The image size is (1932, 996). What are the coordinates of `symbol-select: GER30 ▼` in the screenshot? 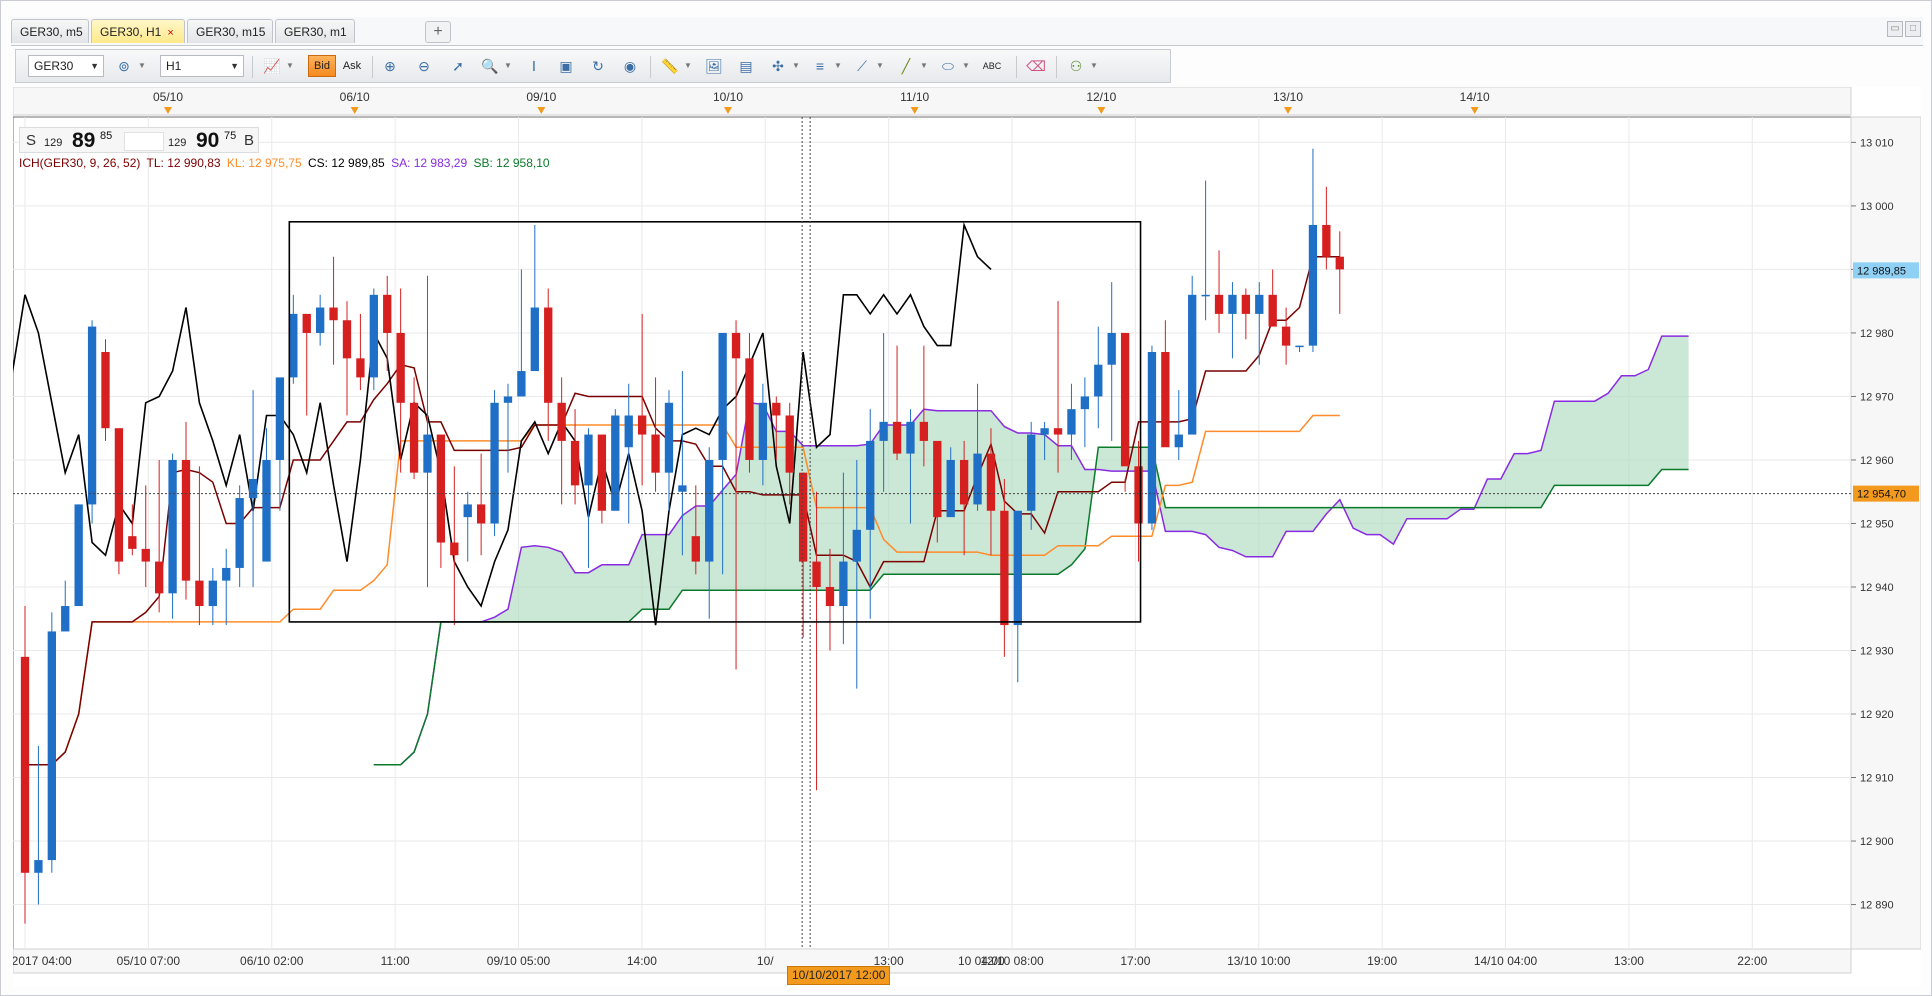 It's located at (66, 66).